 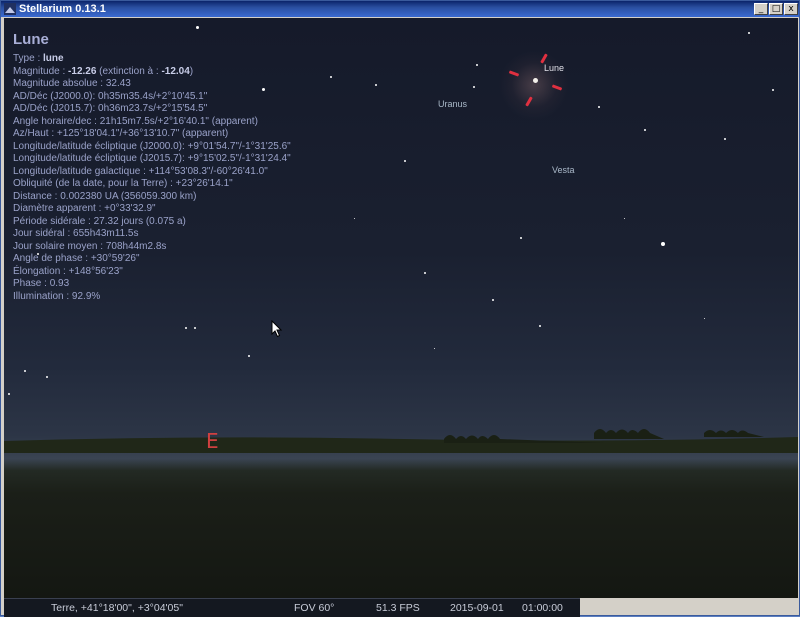 What do you see at coordinates (110, 108) in the screenshot?
I see `info-line: AD/Déc (J2015.7): 0h36m23.7s/+2°15'54.5"` at bounding box center [110, 108].